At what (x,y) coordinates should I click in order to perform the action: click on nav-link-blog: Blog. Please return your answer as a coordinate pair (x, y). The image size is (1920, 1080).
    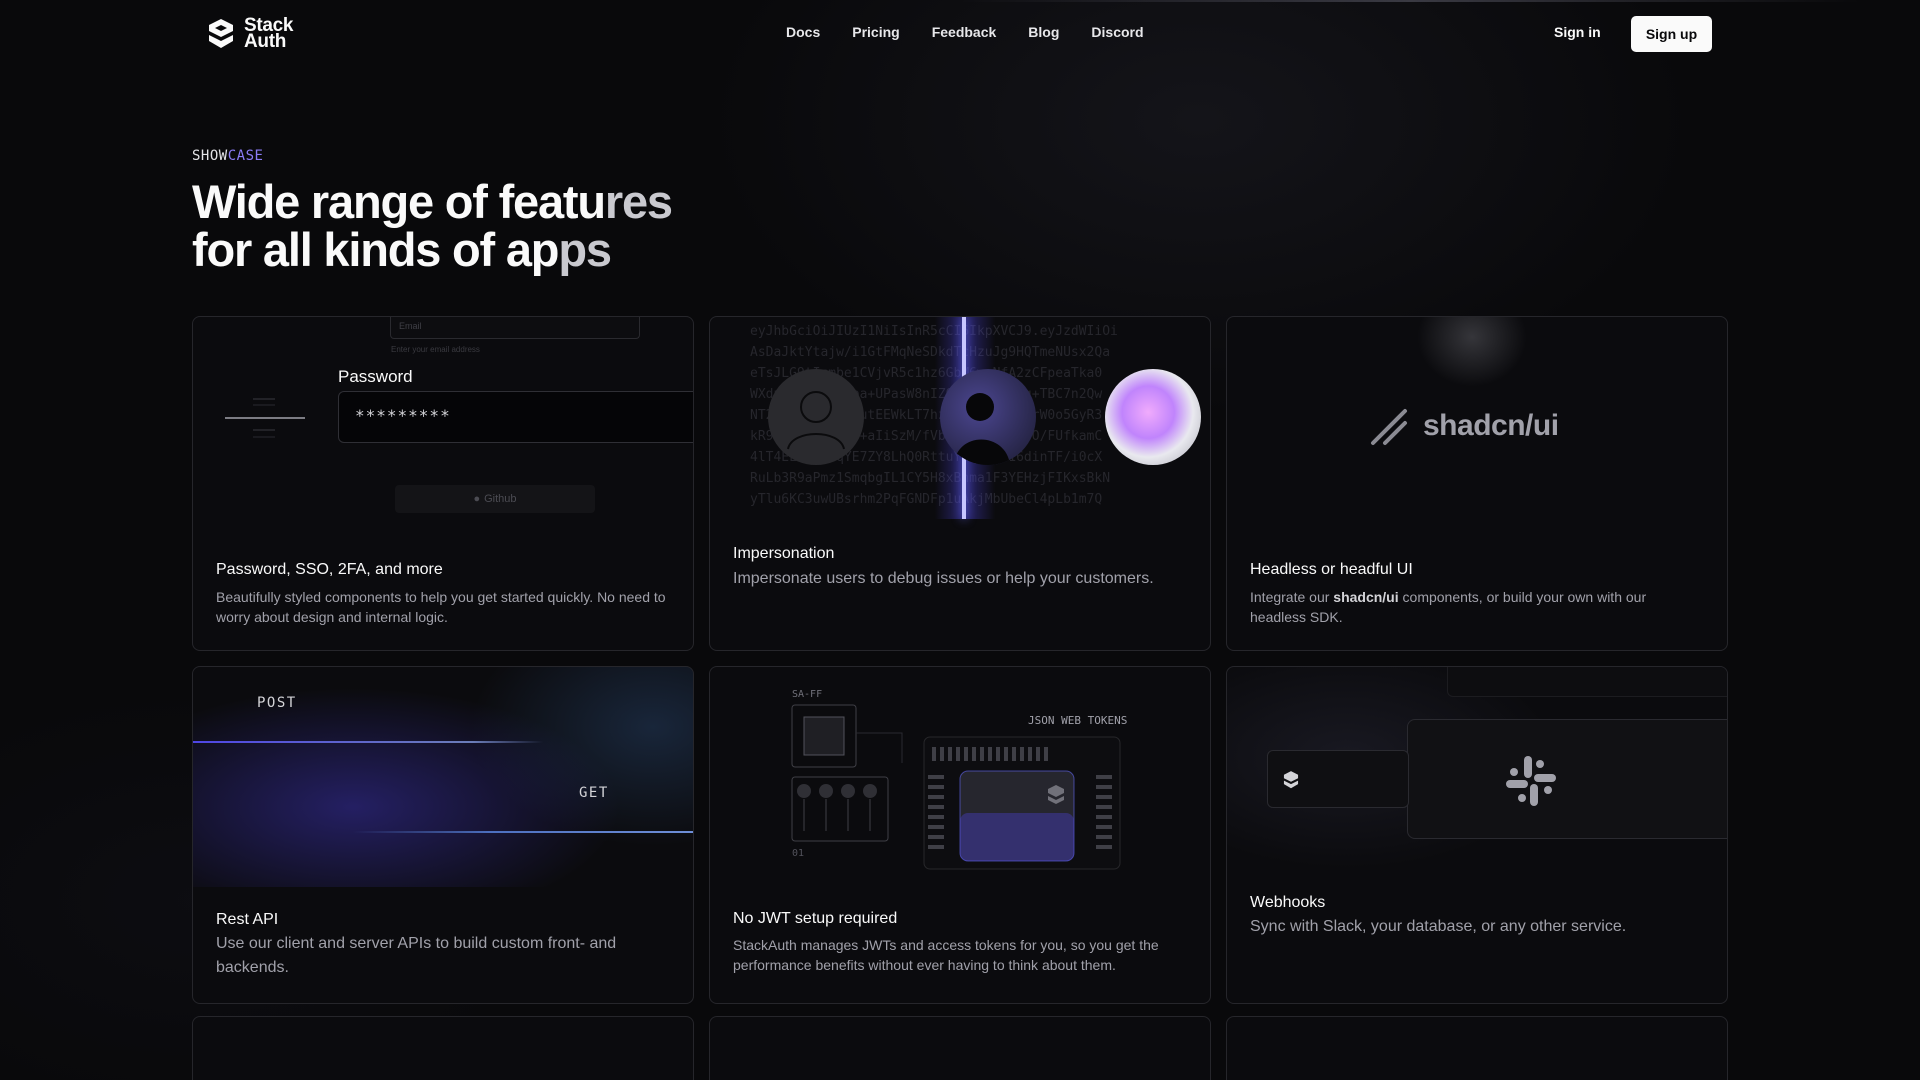
    Looking at the image, I should click on (1043, 32).